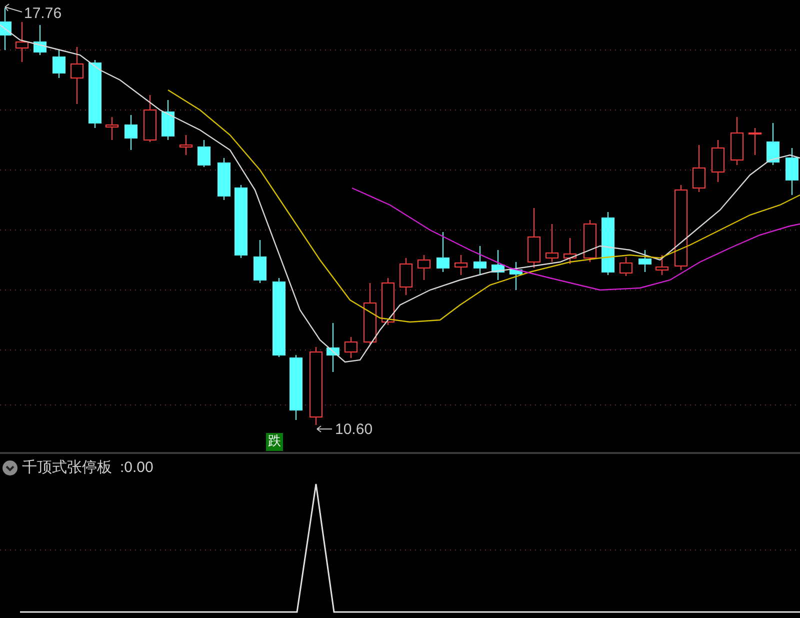 The height and width of the screenshot is (618, 800). Describe the element at coordinates (67, 467) in the screenshot. I see `indicator-title: 千顶式张停板` at that location.